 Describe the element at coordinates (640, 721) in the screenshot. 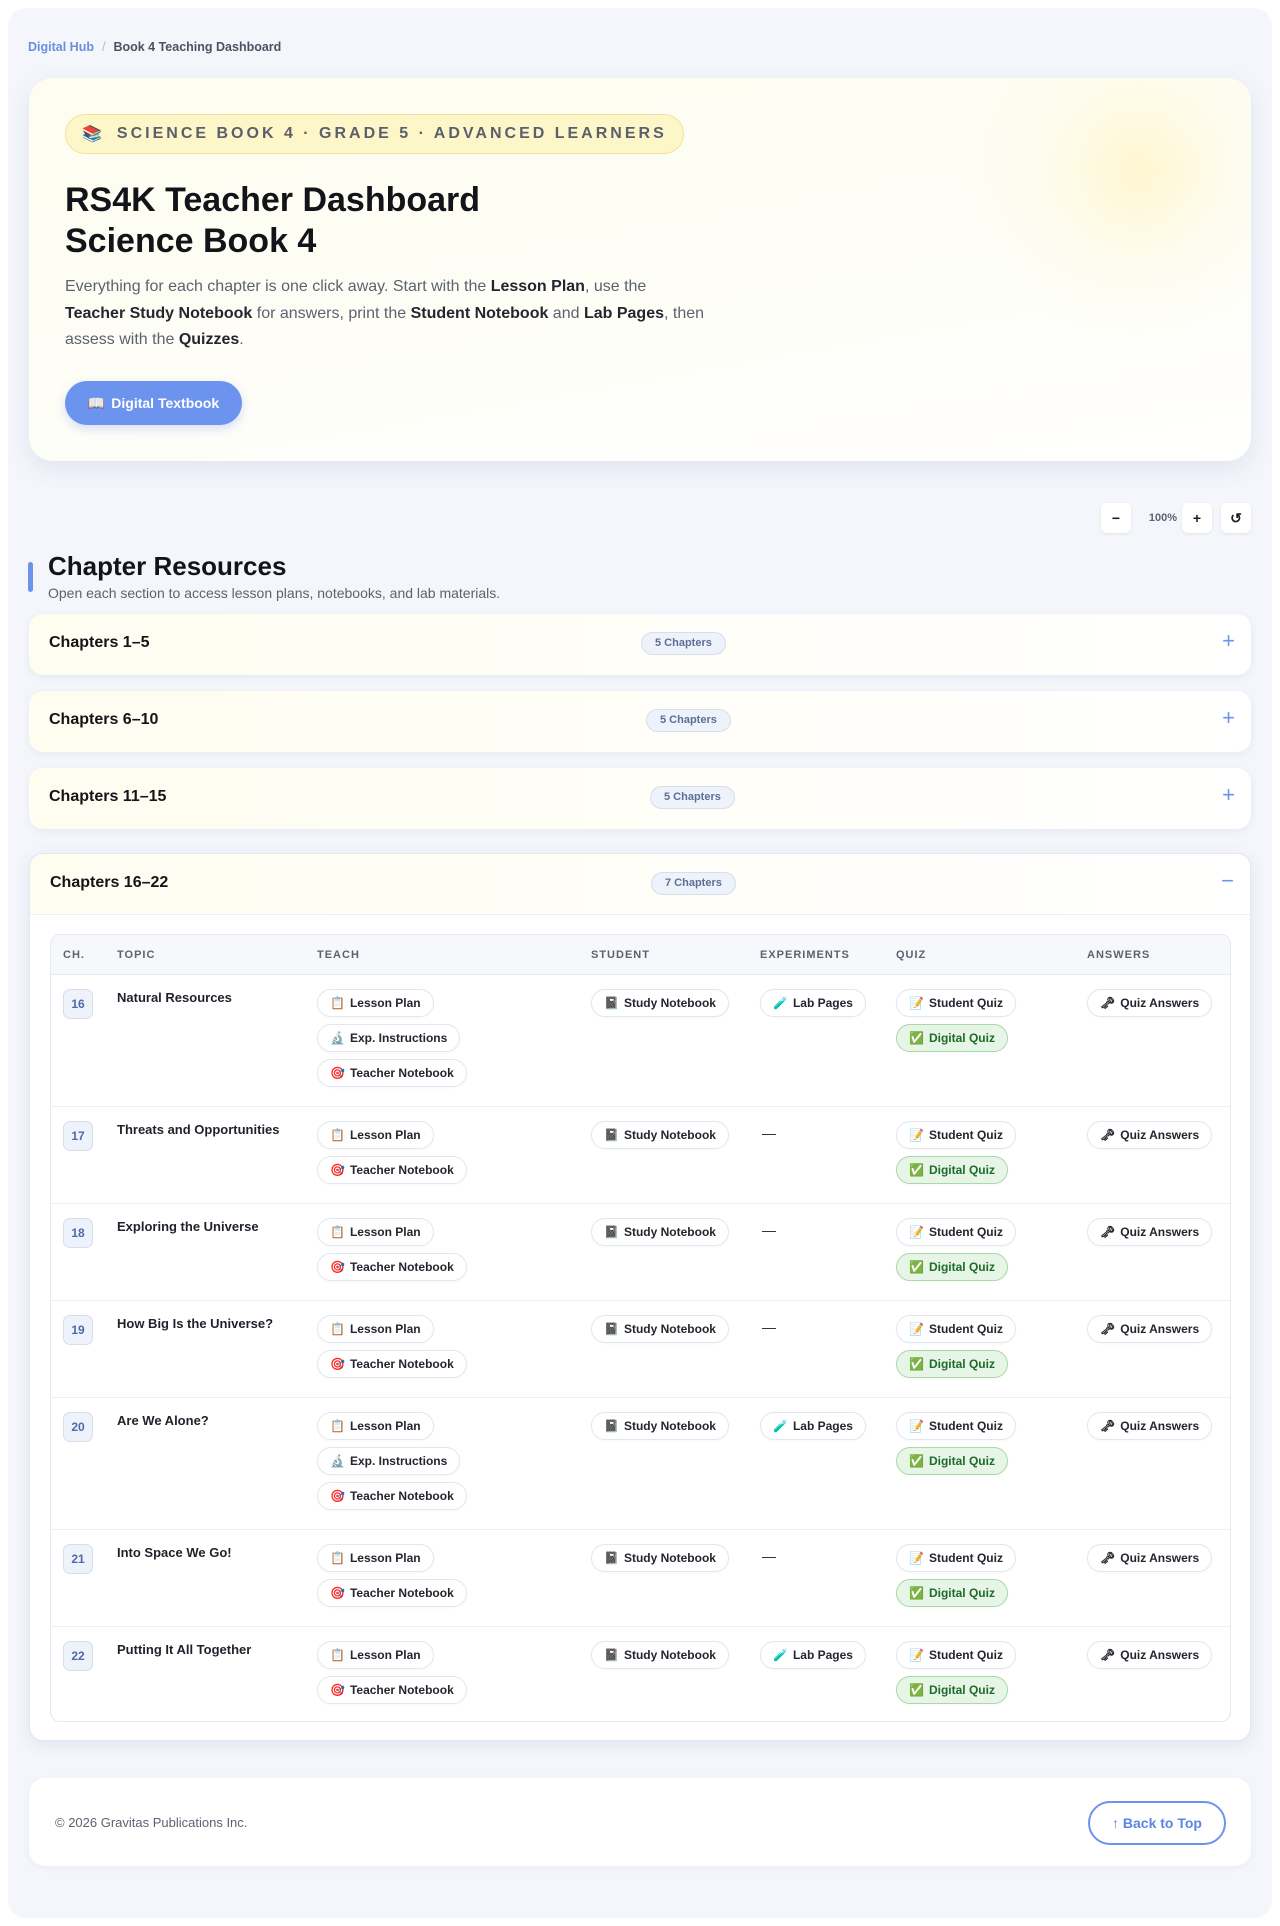

I see `accordion-chapters-6-10: Chapters 6–10 5 Chapters +` at that location.